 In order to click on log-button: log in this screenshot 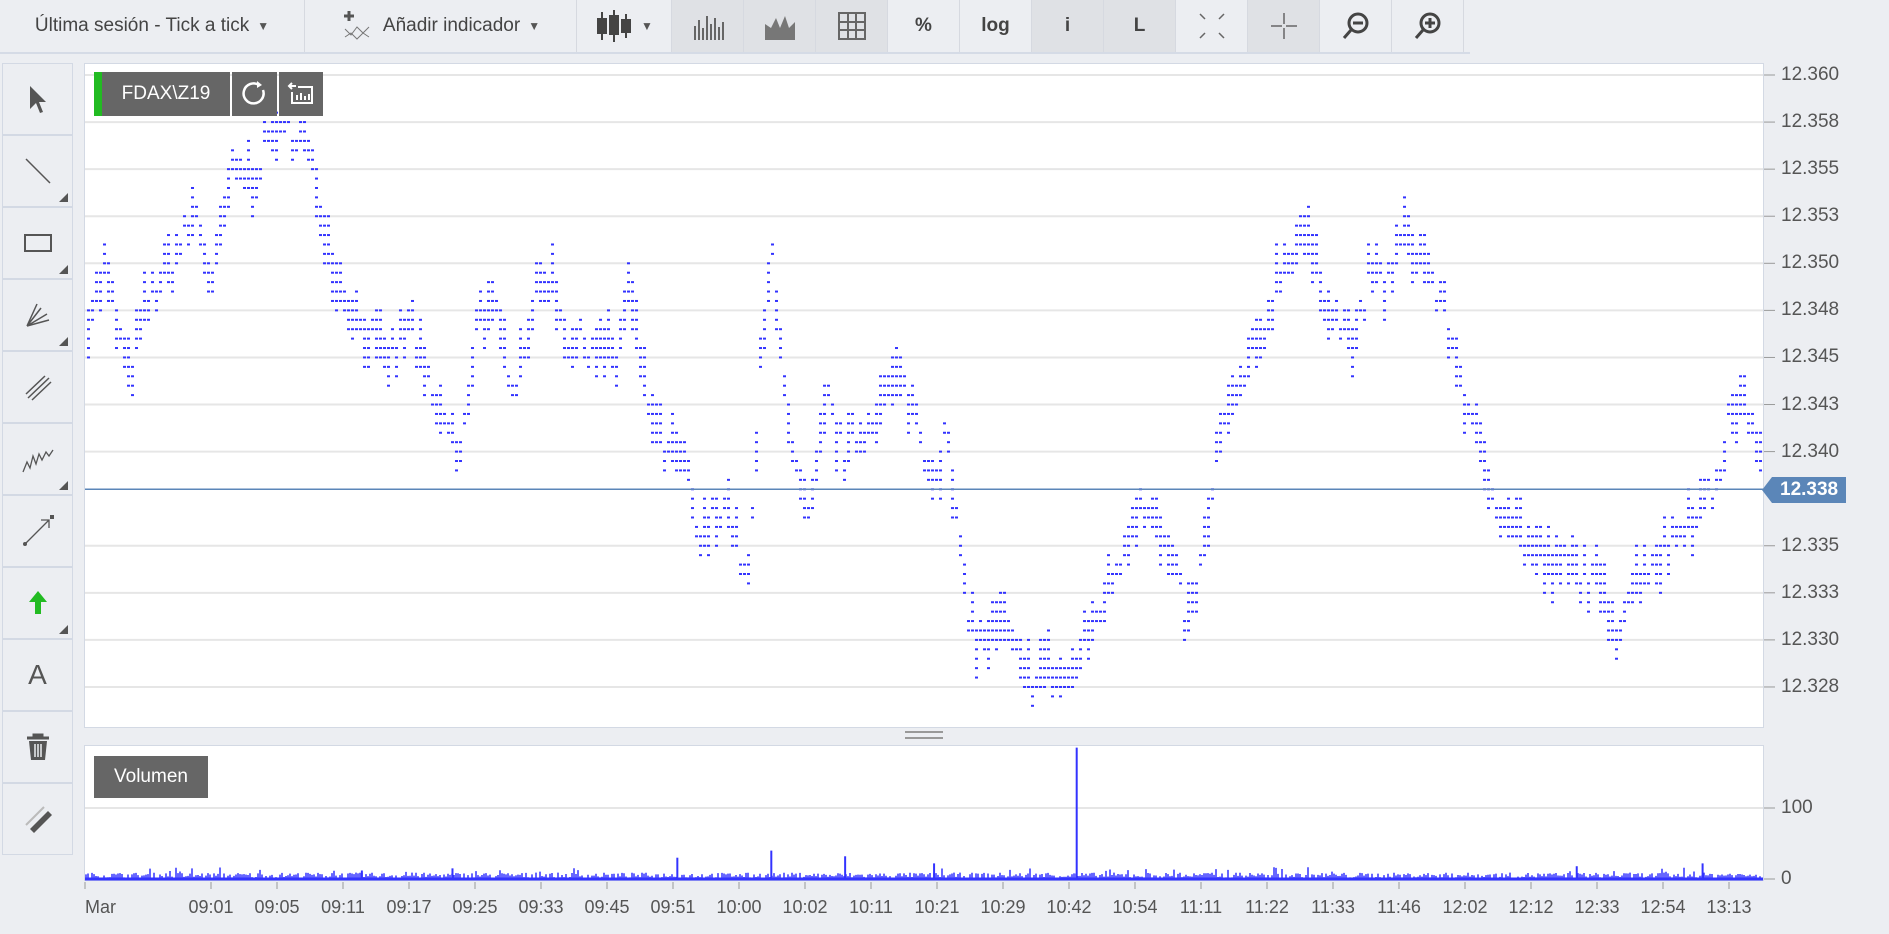, I will do `click(996, 26)`.